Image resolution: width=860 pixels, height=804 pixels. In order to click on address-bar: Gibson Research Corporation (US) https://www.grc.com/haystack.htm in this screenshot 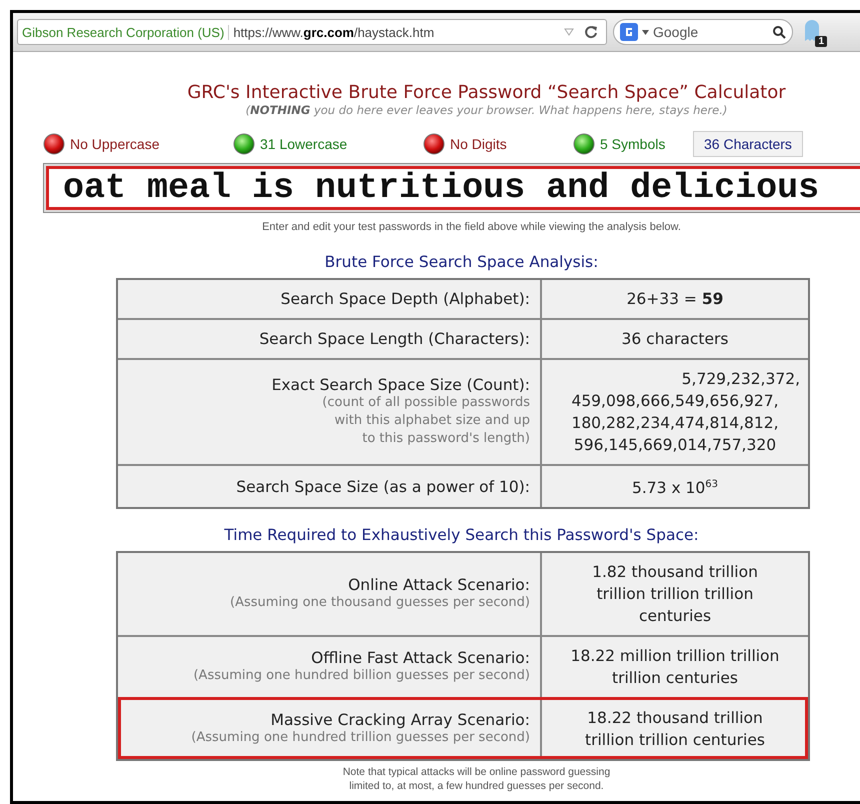, I will do `click(312, 32)`.